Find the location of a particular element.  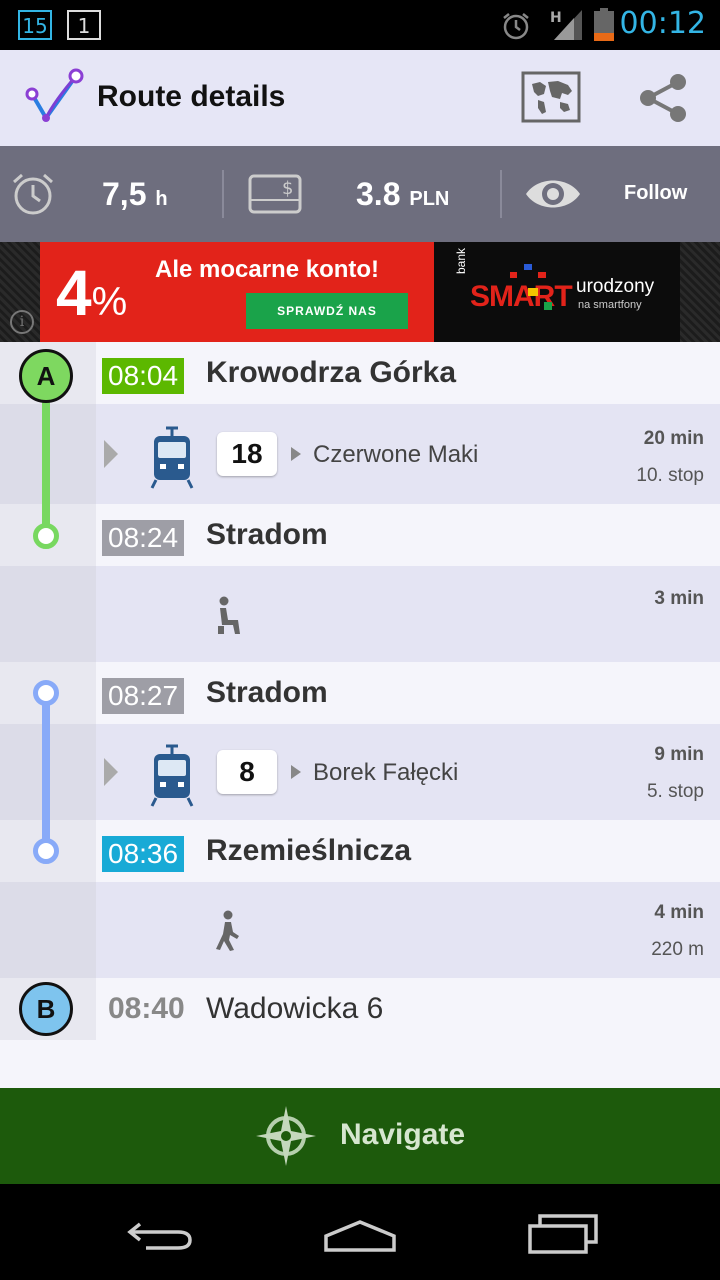

route-destination: 08:40 Wadowicka 6 is located at coordinates (360, 1009).